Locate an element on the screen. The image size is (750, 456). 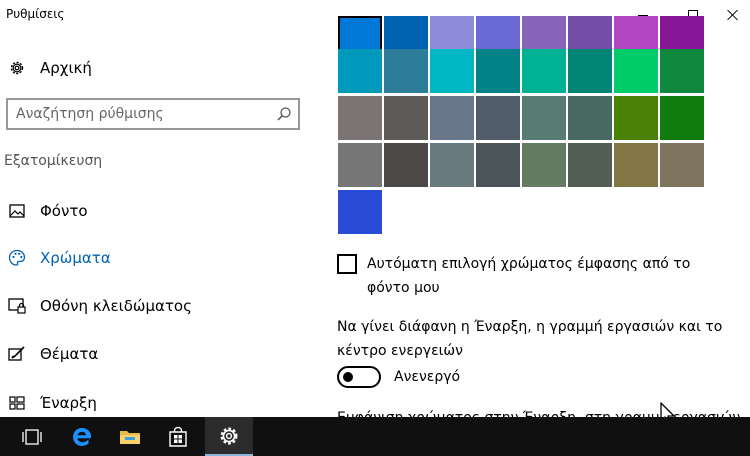
store-icon is located at coordinates (178, 436).